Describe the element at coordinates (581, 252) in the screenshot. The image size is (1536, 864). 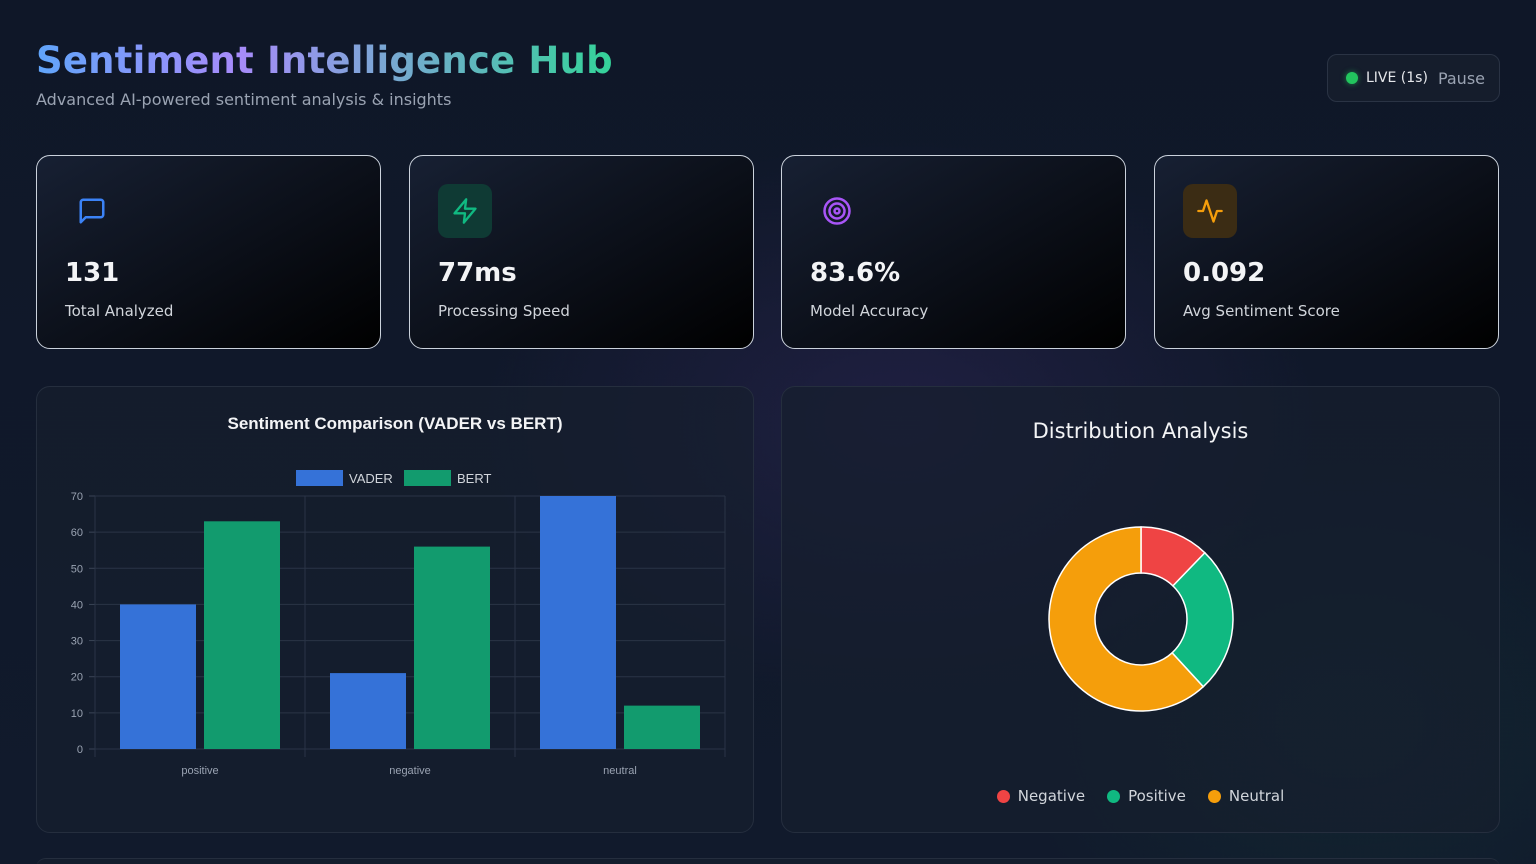
I see `stat-card-processing-speed: 77ms Processing Speed` at that location.